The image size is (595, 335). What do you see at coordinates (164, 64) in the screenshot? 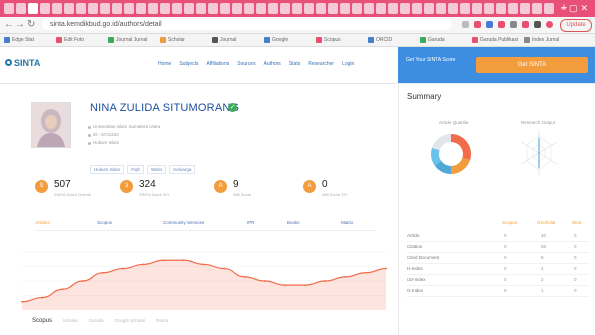
I see `top-nav-item: Home` at bounding box center [164, 64].